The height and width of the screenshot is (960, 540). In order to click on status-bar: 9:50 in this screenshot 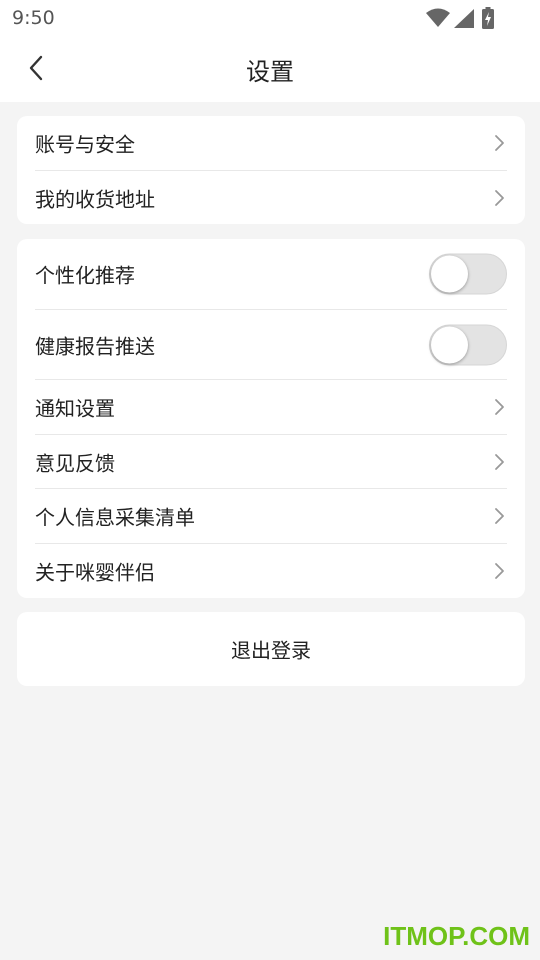, I will do `click(270, 18)`.